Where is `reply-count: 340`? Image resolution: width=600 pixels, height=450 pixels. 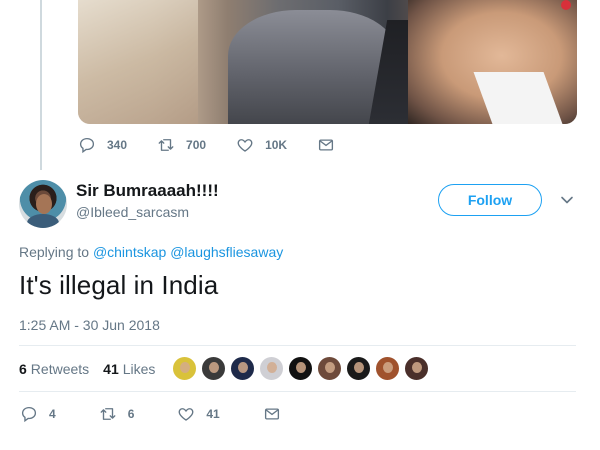 reply-count: 340 is located at coordinates (117, 145).